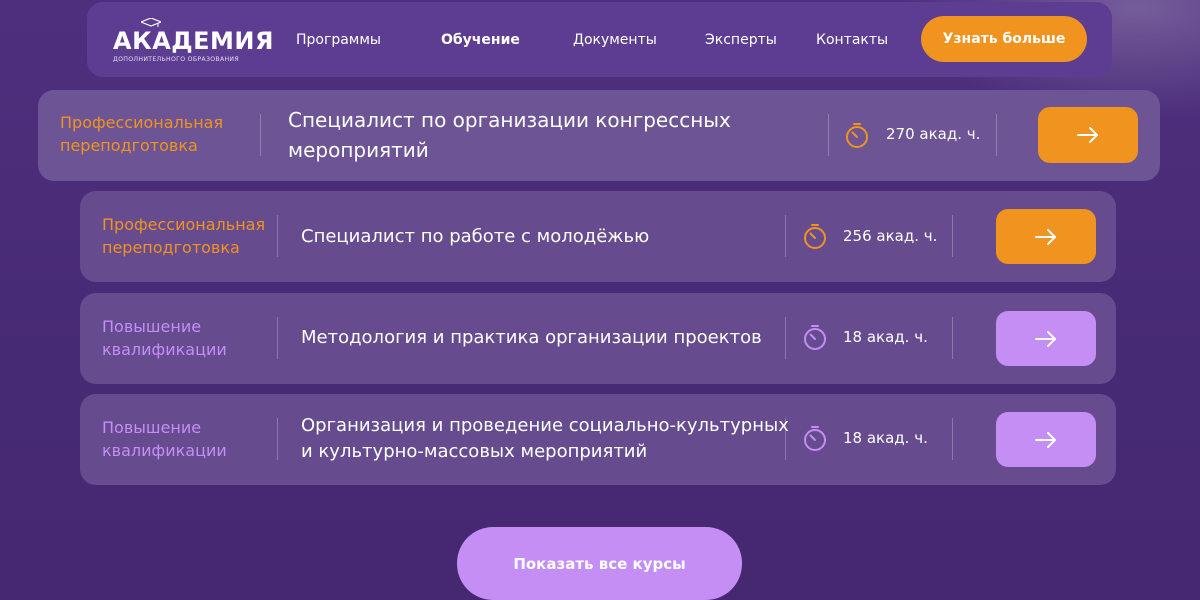 The width and height of the screenshot is (1200, 600). What do you see at coordinates (933, 134) in the screenshot?
I see `course-hours: 270 акад. ч.` at bounding box center [933, 134].